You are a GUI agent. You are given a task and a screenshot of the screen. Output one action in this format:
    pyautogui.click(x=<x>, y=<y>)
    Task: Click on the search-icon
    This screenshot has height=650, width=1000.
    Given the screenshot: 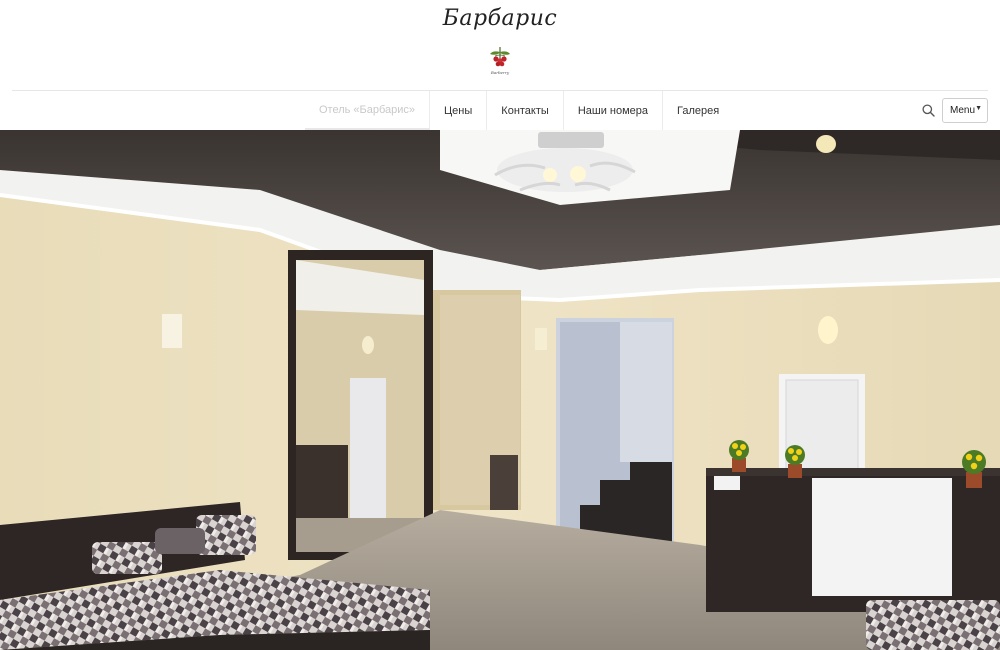 What is the action you would take?
    pyautogui.click(x=928, y=110)
    